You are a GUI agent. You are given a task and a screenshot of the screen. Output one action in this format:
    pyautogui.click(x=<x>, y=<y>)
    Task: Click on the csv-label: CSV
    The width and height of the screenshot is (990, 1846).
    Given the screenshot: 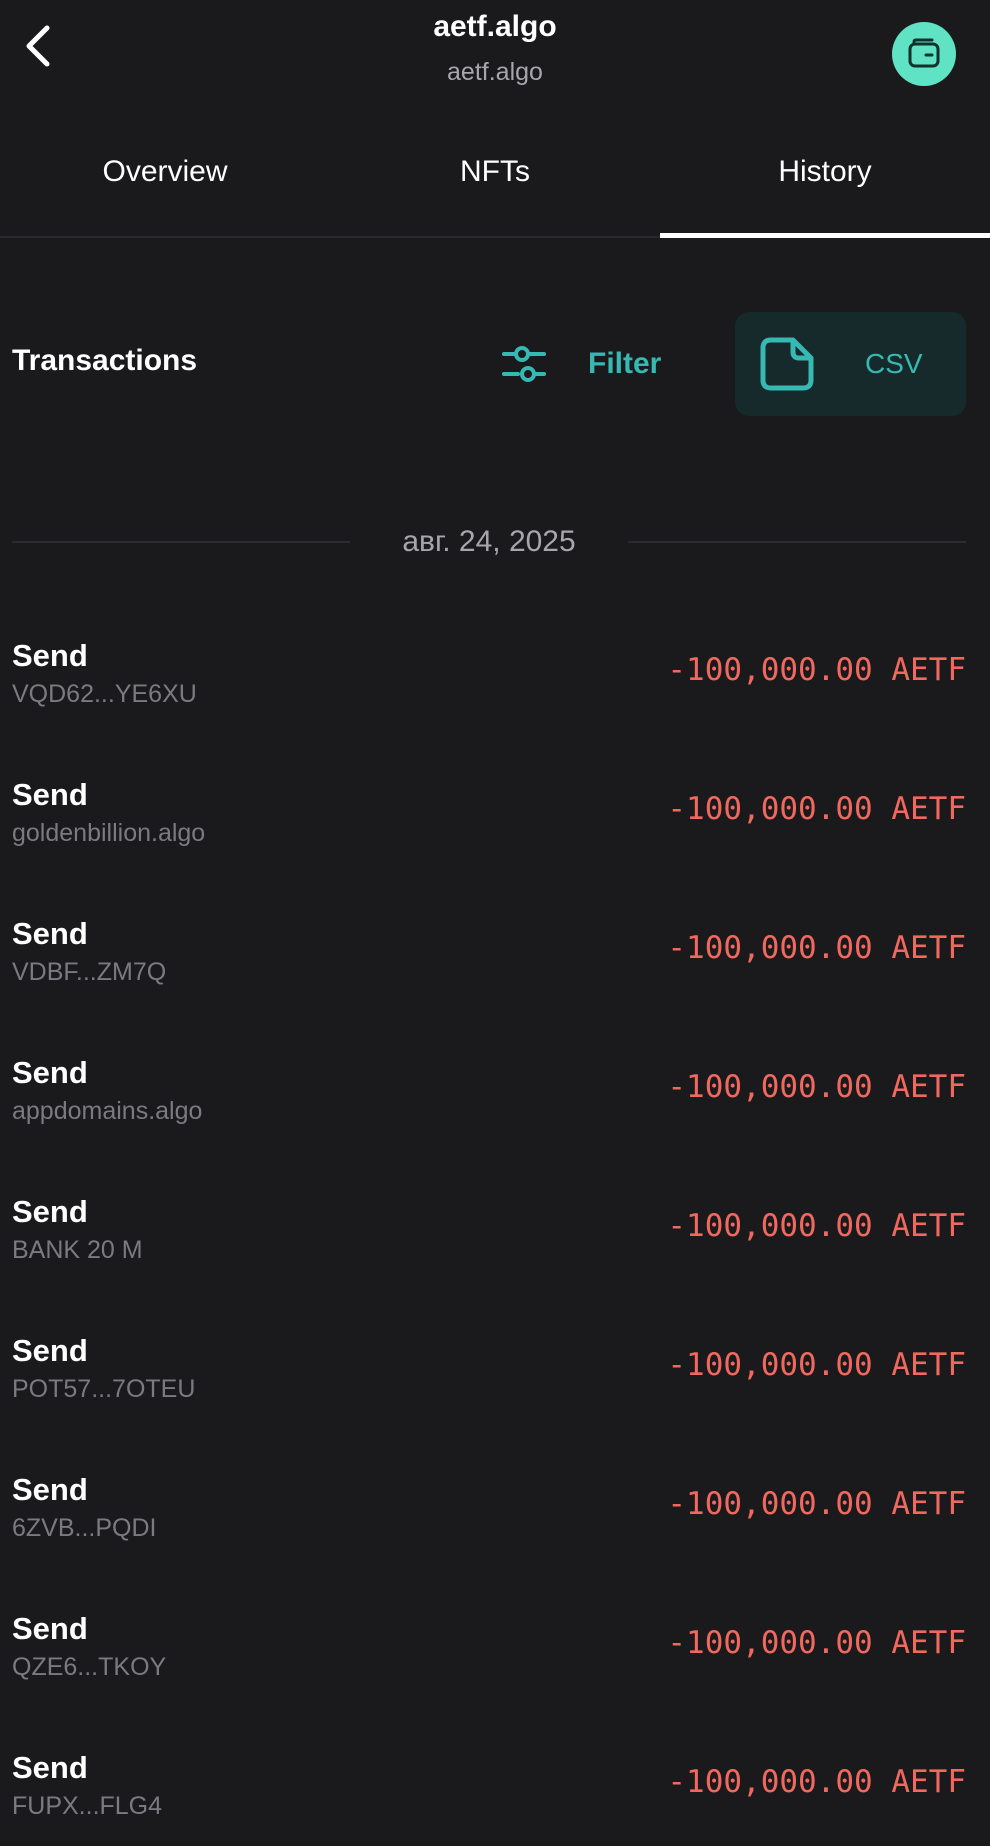 What is the action you would take?
    pyautogui.click(x=894, y=363)
    